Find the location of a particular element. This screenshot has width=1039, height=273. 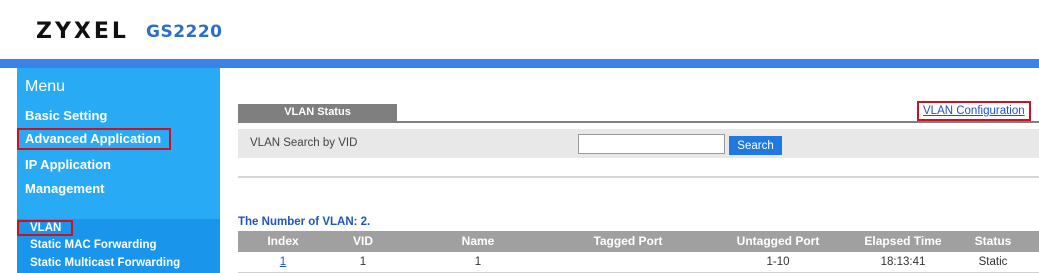

menu-item-ip-application: IP Application is located at coordinates (68, 164).